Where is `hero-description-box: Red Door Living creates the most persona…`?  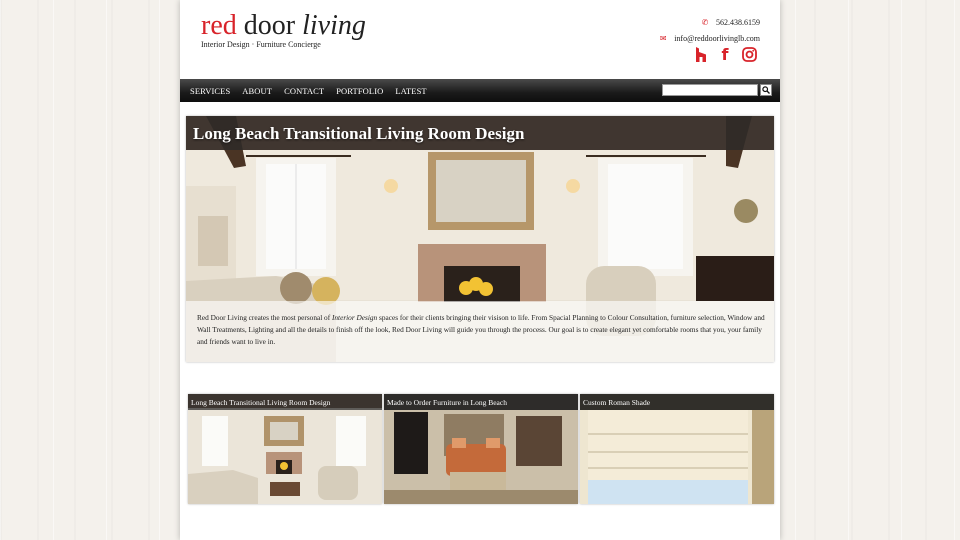
hero-description-box: Red Door Living creates the most persona… is located at coordinates (480, 331).